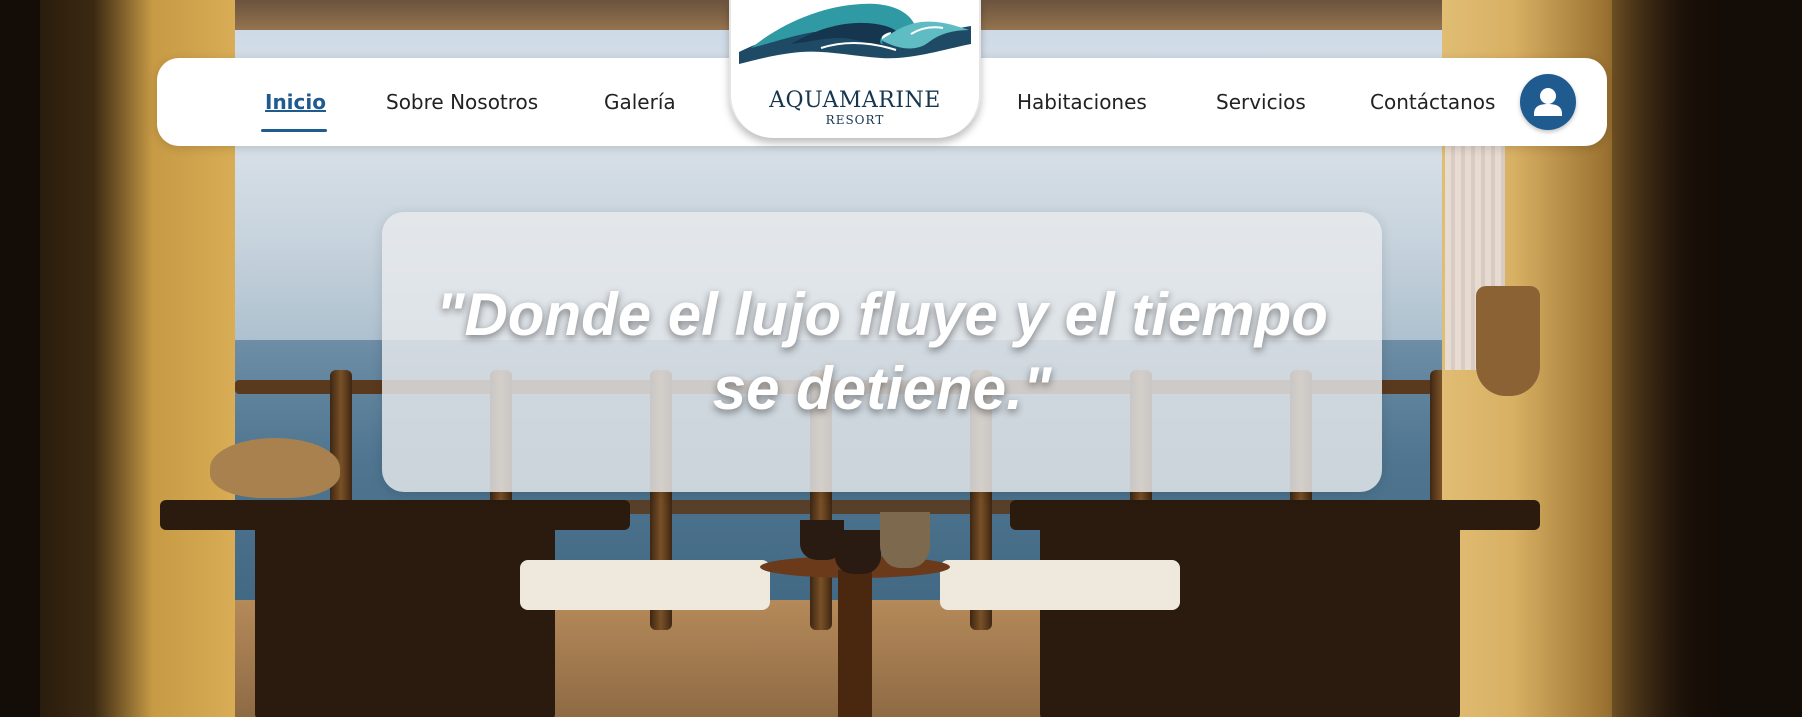 This screenshot has height=717, width=1802. I want to click on nav-link-contactanos: Contáctanos, so click(1432, 102).